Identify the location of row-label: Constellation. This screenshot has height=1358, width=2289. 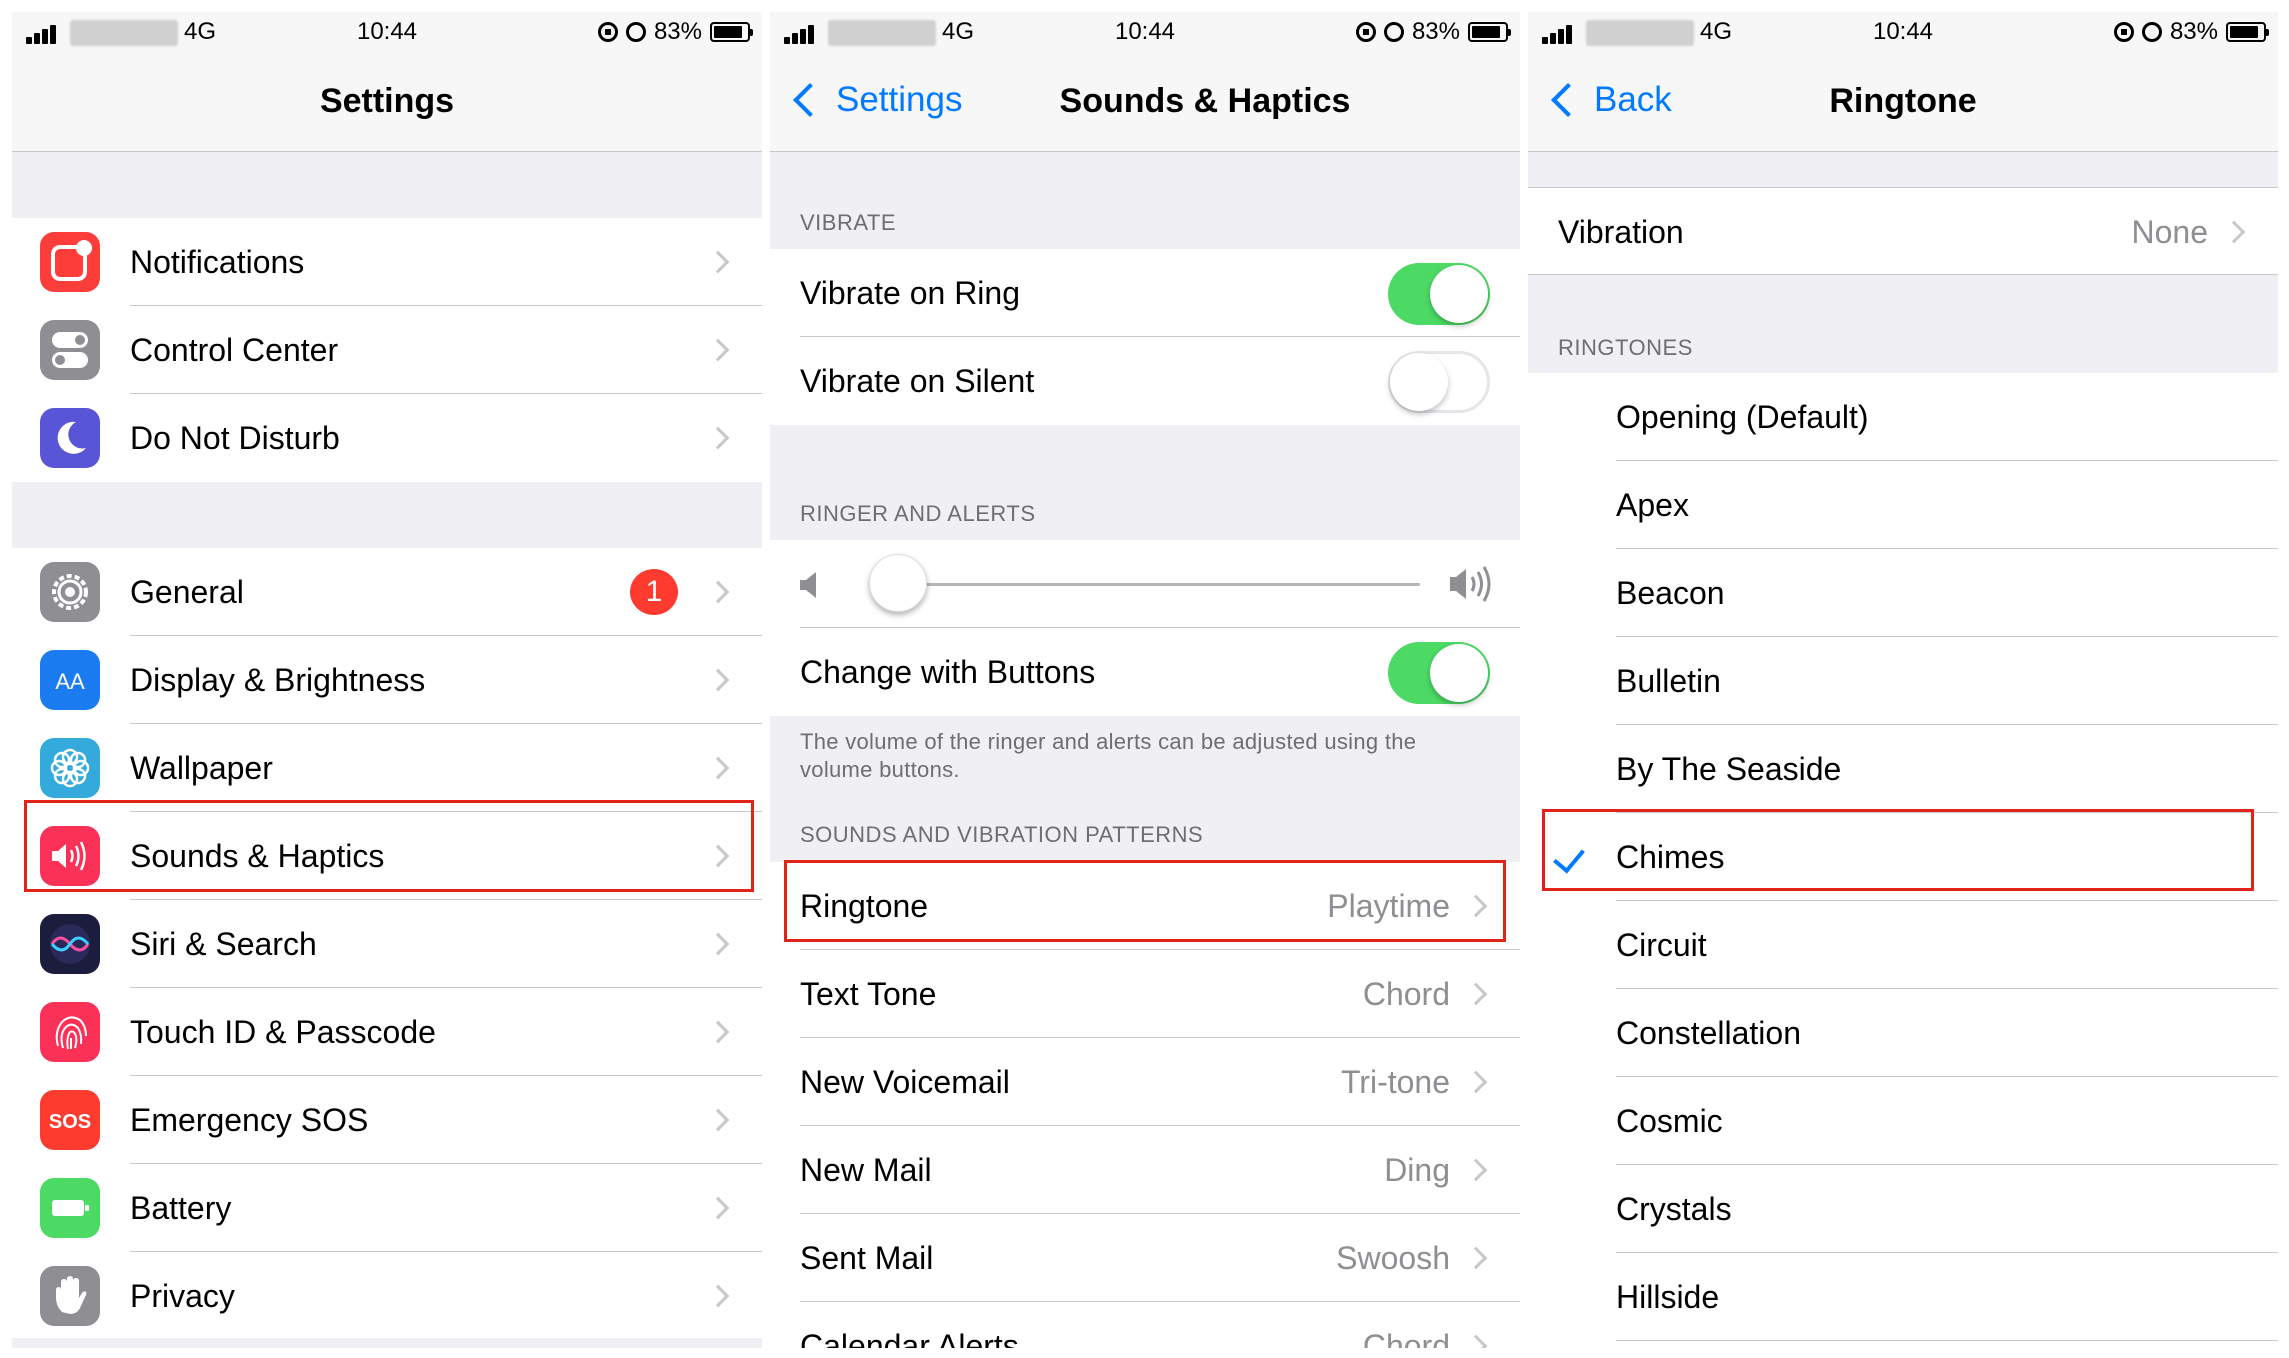
(1708, 1033).